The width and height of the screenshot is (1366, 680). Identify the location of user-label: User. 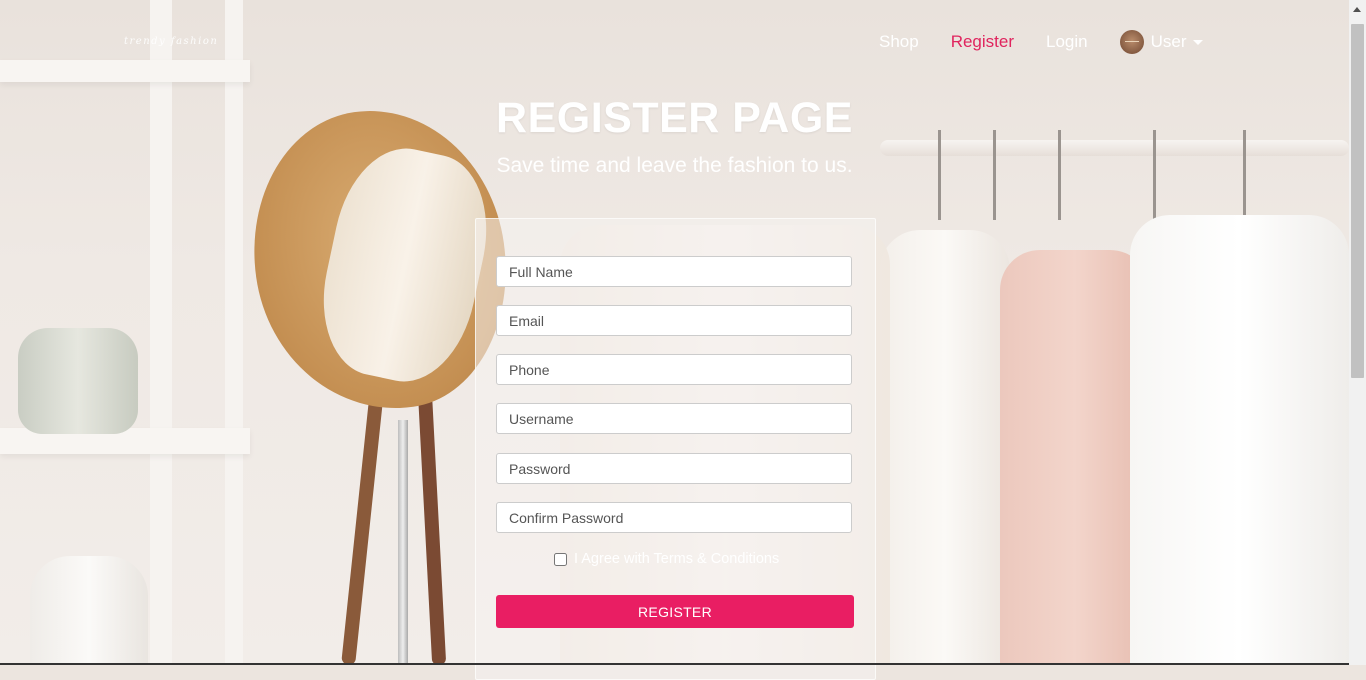
(1168, 41).